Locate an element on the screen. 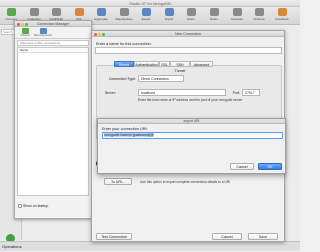  filter-connections-input: Click here to filter connections is located at coordinates (53, 43).